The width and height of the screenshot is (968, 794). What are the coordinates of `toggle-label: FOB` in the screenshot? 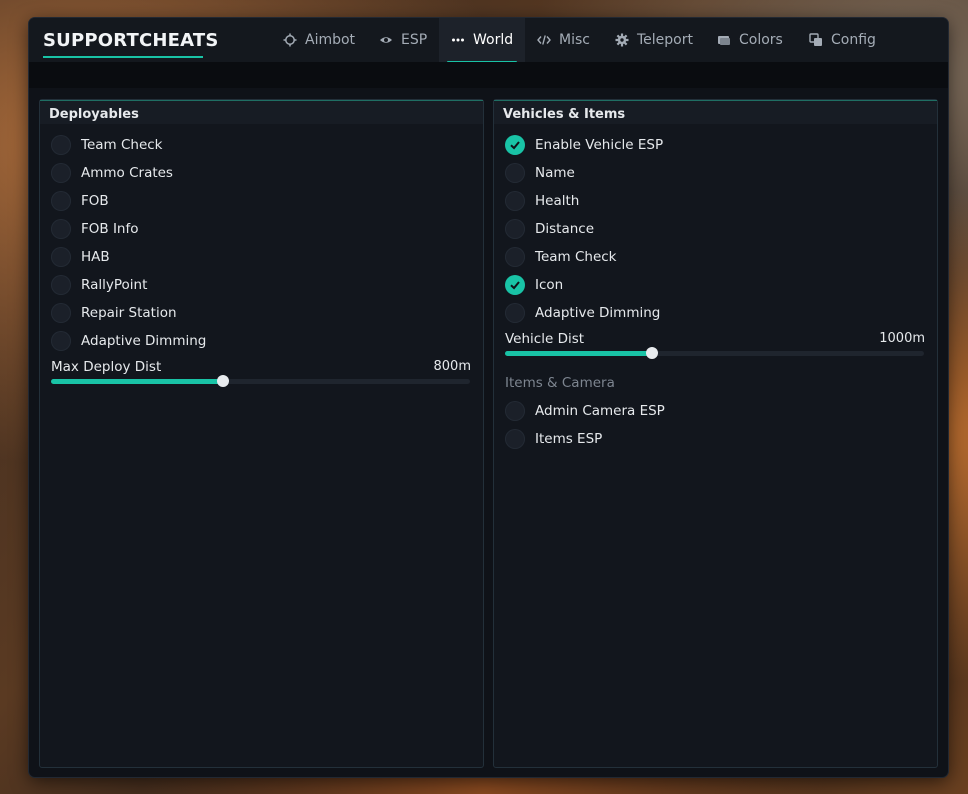 It's located at (95, 201).